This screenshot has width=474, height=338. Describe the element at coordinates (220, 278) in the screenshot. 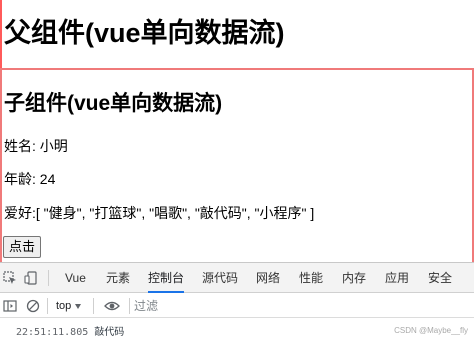

I see `tab-sources: 源代码` at that location.